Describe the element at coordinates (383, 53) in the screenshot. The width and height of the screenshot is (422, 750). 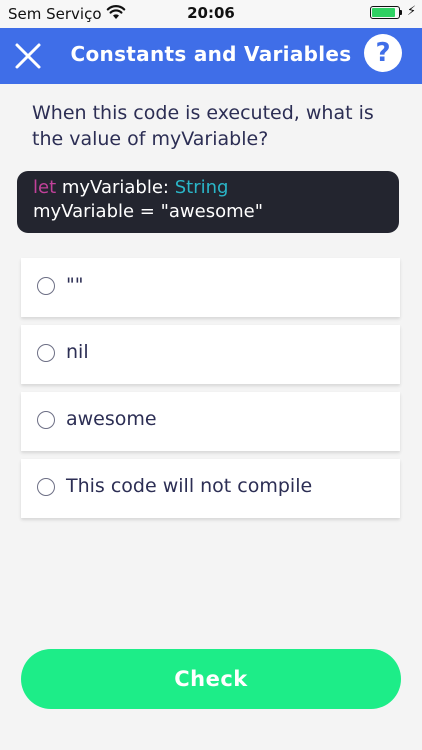
I see `help-icon: ?` at that location.